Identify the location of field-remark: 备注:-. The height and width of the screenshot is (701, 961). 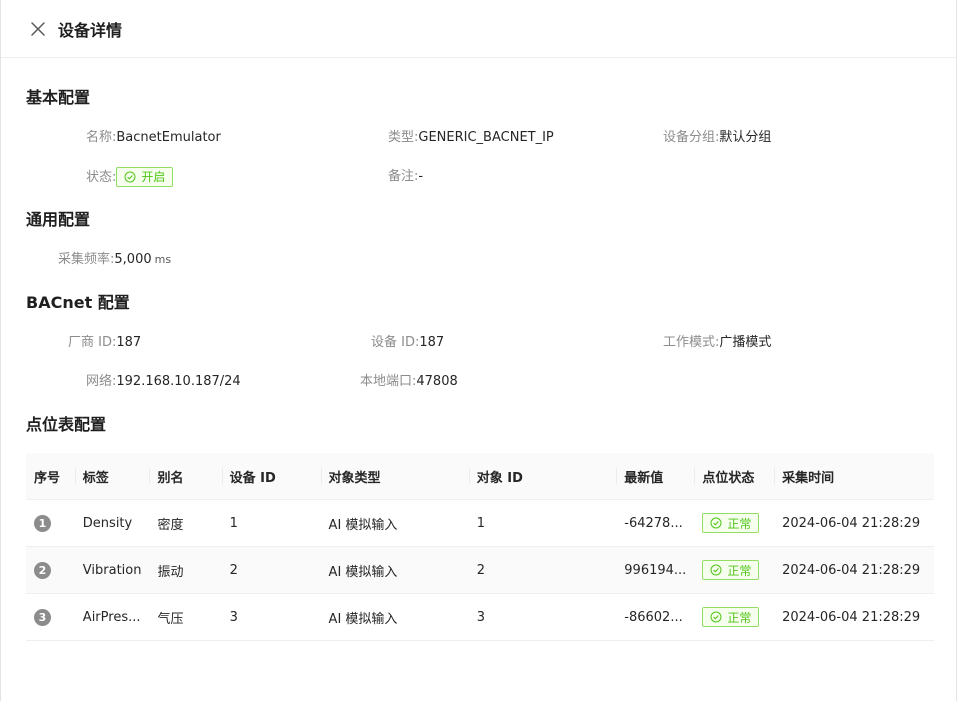
(405, 177).